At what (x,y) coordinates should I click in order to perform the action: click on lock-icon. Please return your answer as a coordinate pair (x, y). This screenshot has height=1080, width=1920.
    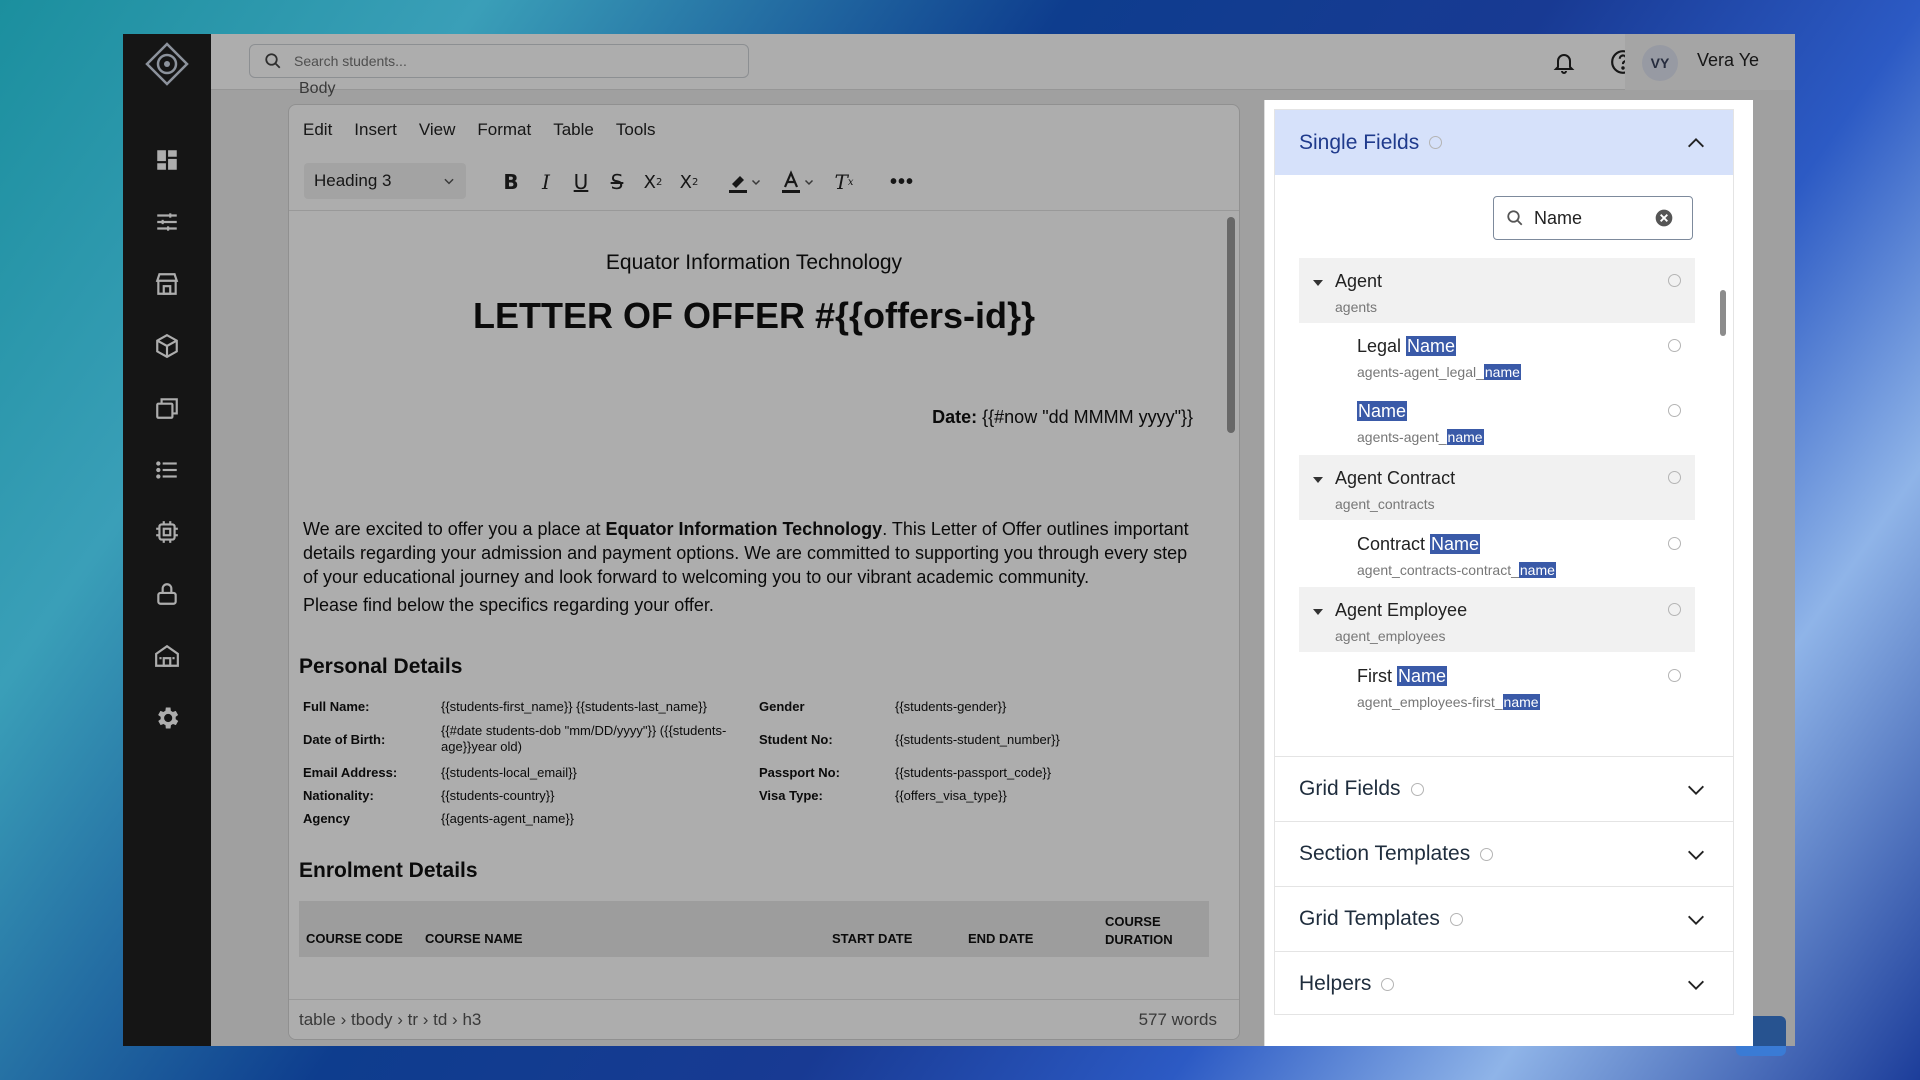
    Looking at the image, I should click on (167, 594).